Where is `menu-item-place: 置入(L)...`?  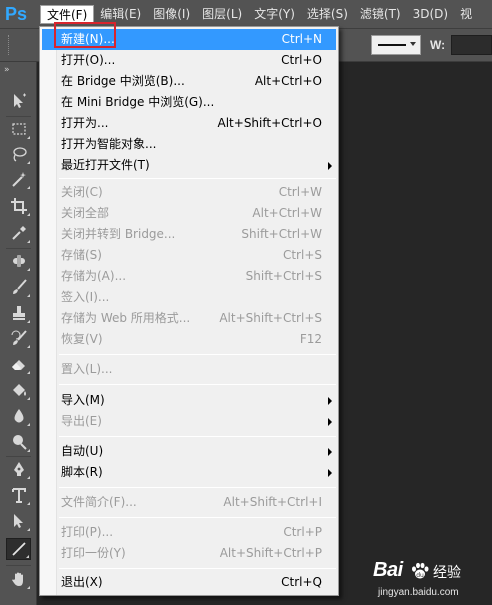 menu-item-place: 置入(L)... is located at coordinates (189, 369).